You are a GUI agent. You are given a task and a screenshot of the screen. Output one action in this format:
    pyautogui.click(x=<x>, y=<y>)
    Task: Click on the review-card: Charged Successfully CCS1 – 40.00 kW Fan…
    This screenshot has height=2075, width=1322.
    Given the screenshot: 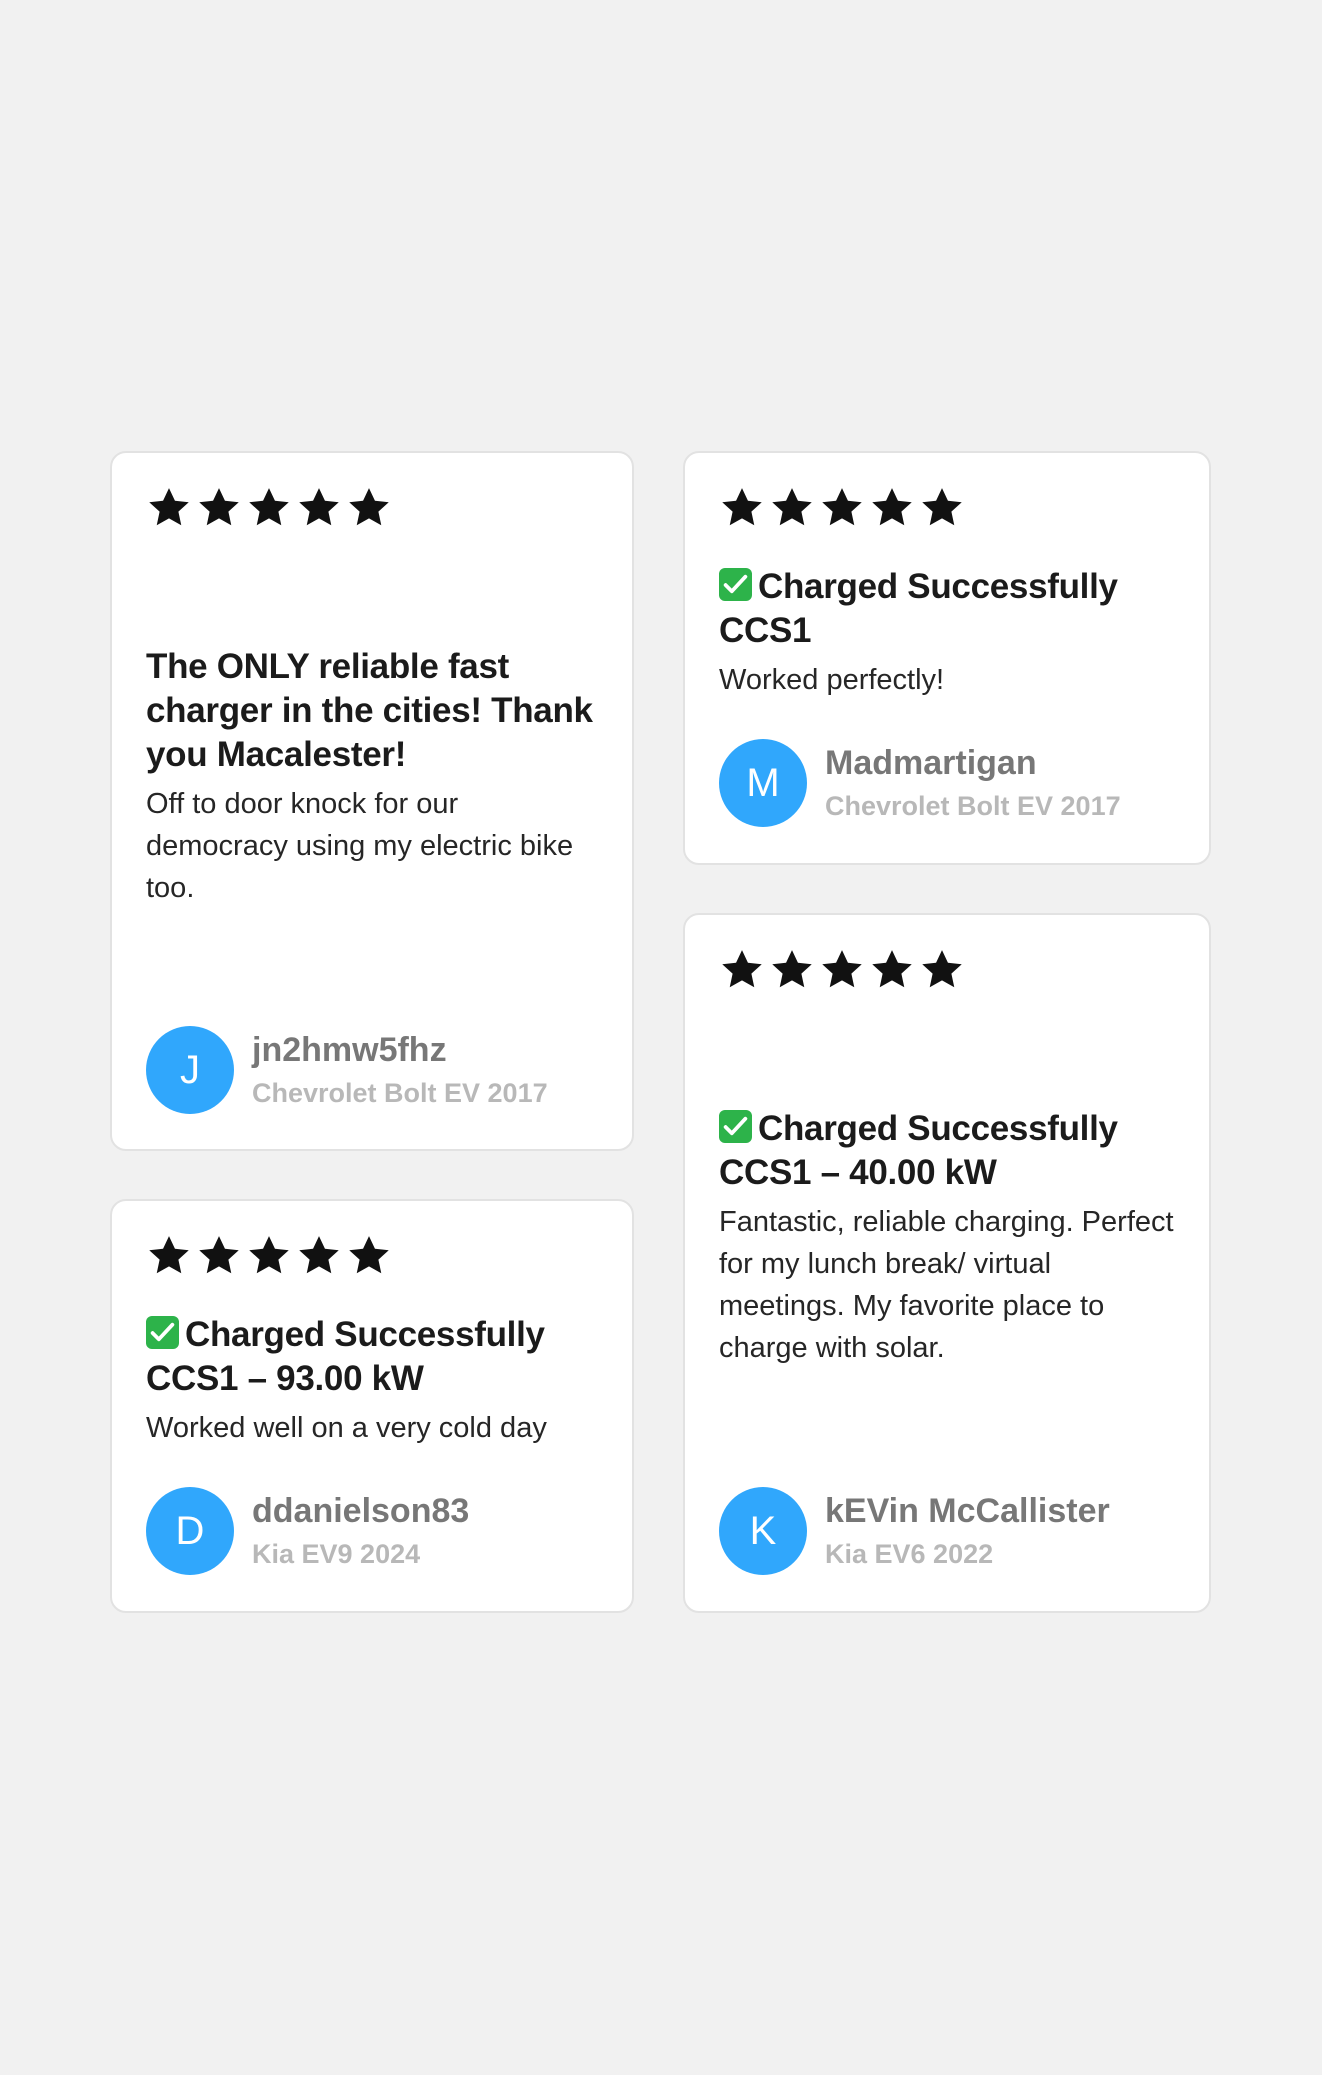 What is the action you would take?
    pyautogui.click(x=947, y=1263)
    